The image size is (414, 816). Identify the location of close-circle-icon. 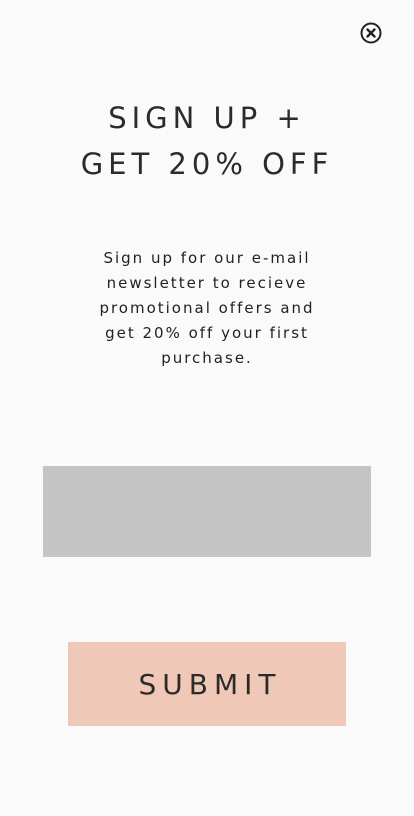
(371, 33).